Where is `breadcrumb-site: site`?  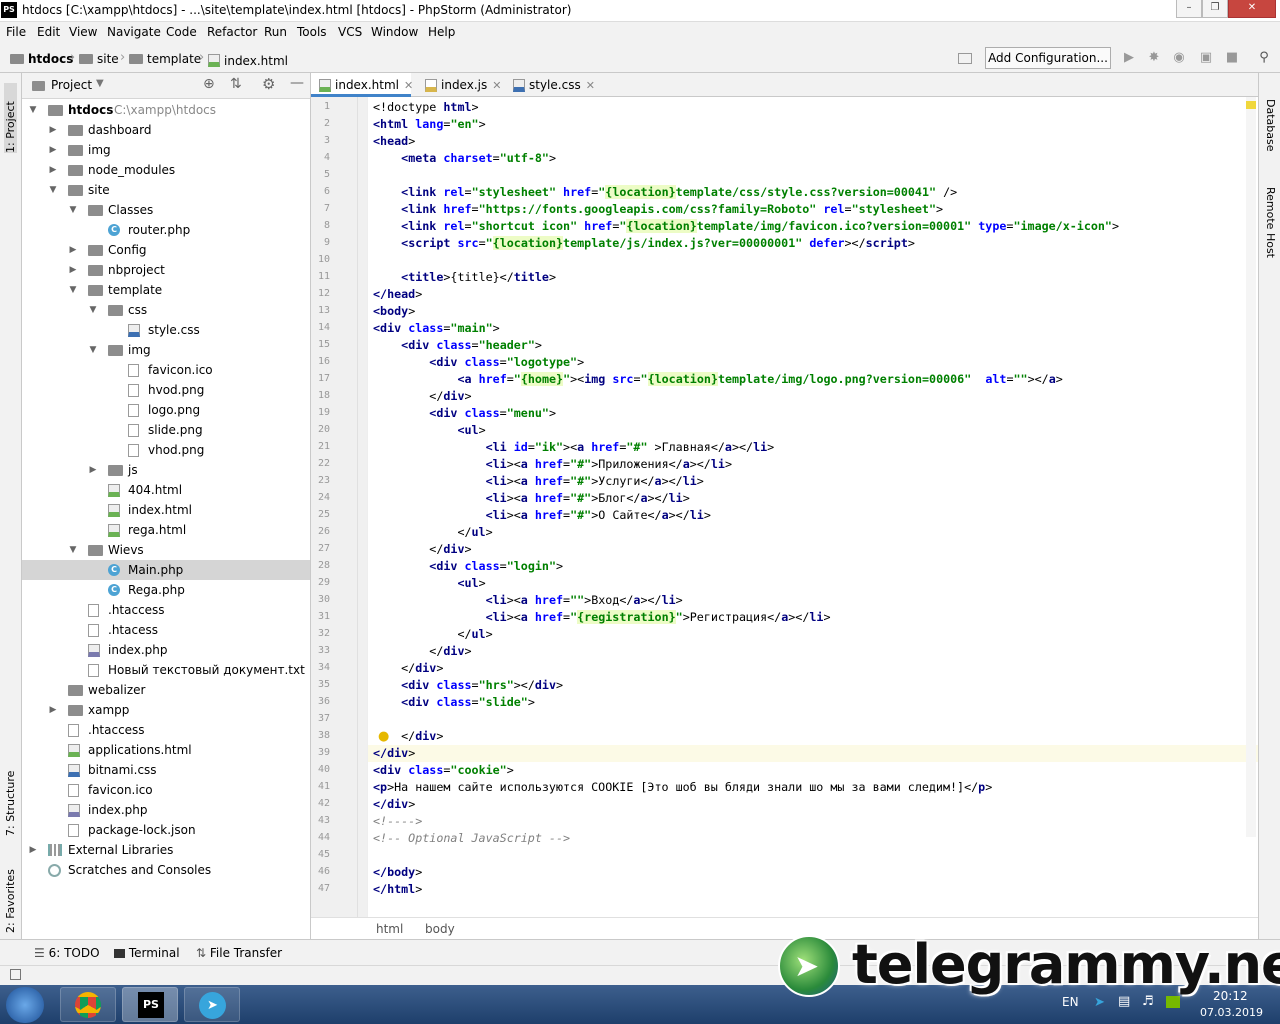
breadcrumb-site: site is located at coordinates (99, 59).